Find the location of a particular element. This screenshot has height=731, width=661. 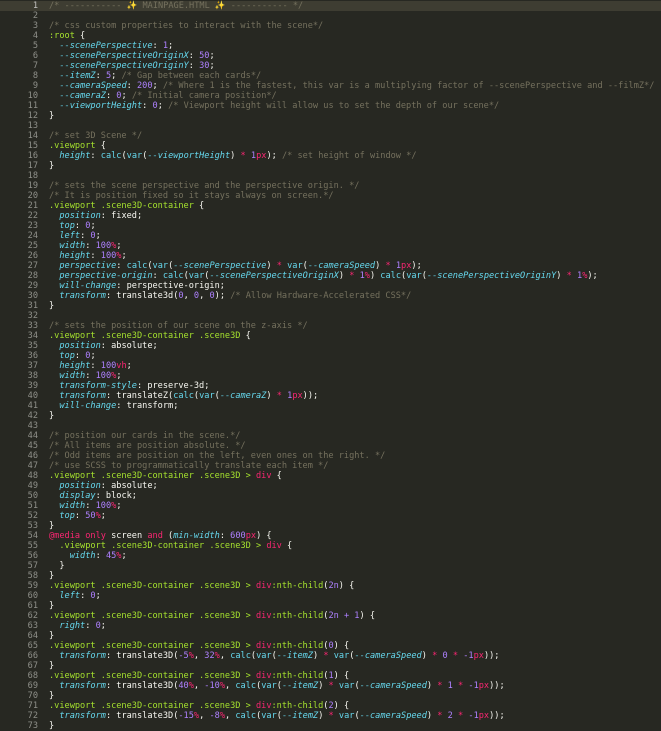

line-number: 3 is located at coordinates (35, 26).